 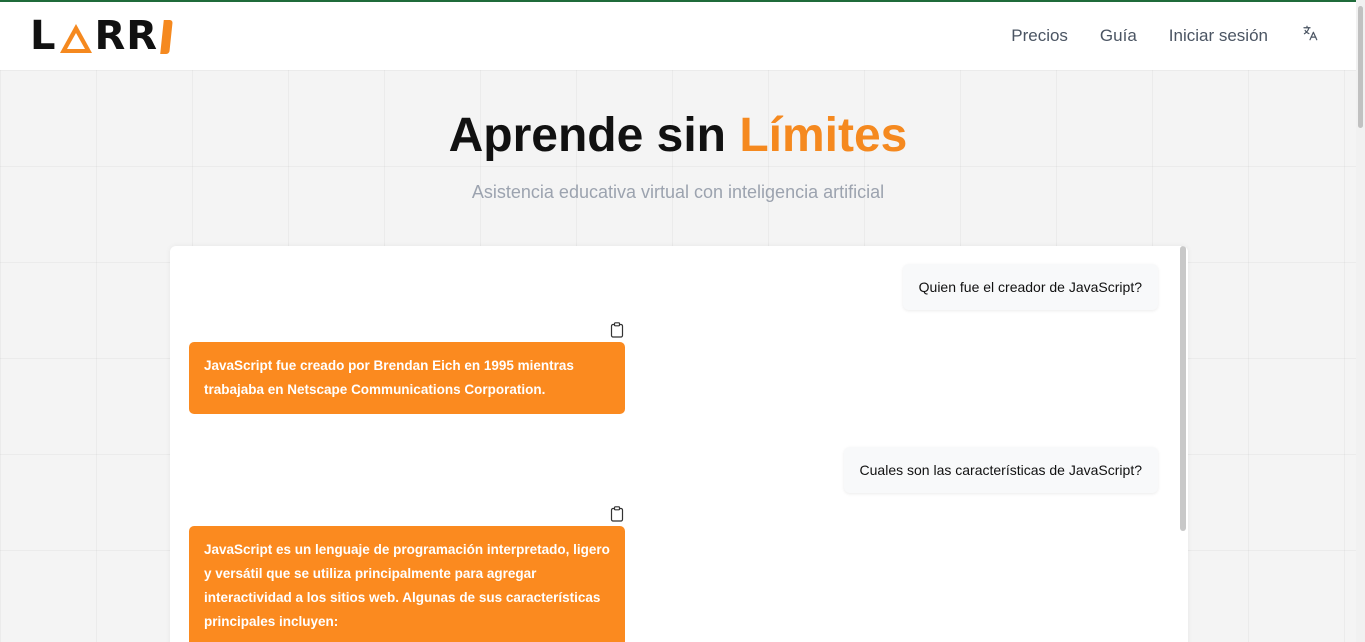 What do you see at coordinates (678, 36) in the screenshot?
I see `navbar: L RR Precios Guía Iniciar sesión` at bounding box center [678, 36].